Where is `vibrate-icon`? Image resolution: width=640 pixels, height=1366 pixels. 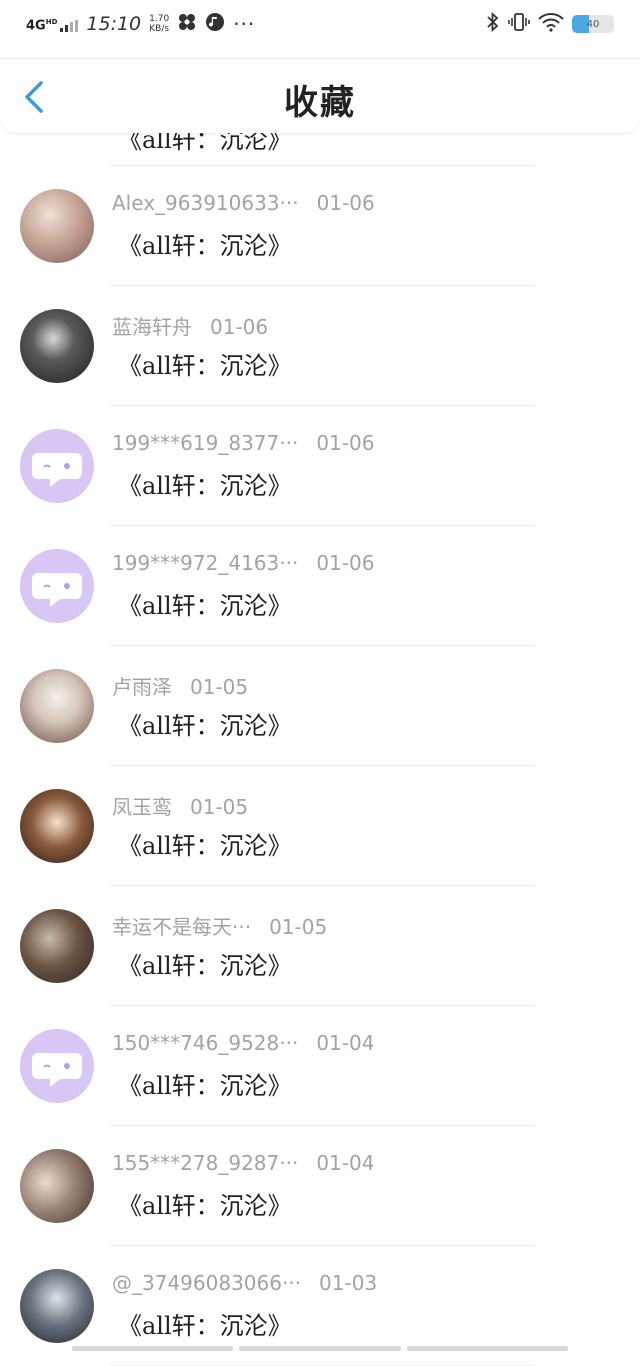
vibrate-icon is located at coordinates (519, 24).